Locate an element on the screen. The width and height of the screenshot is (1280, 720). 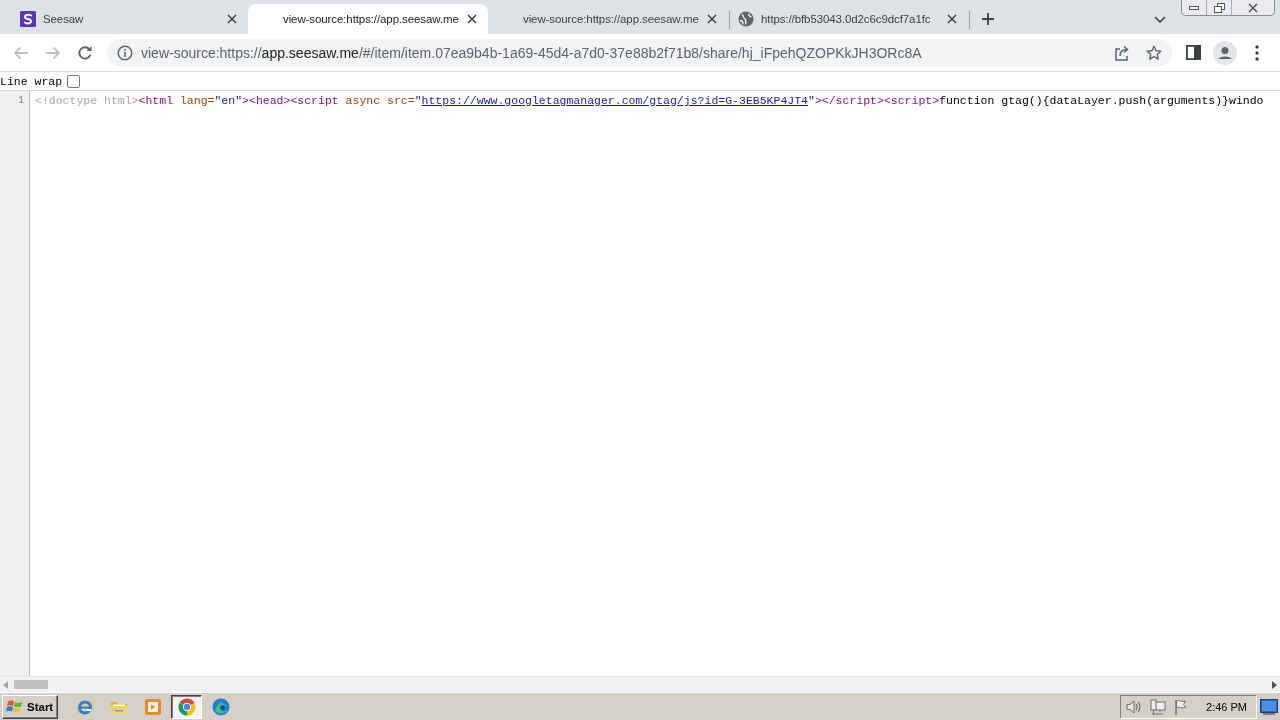
logo-icon is located at coordinates (28, 19).